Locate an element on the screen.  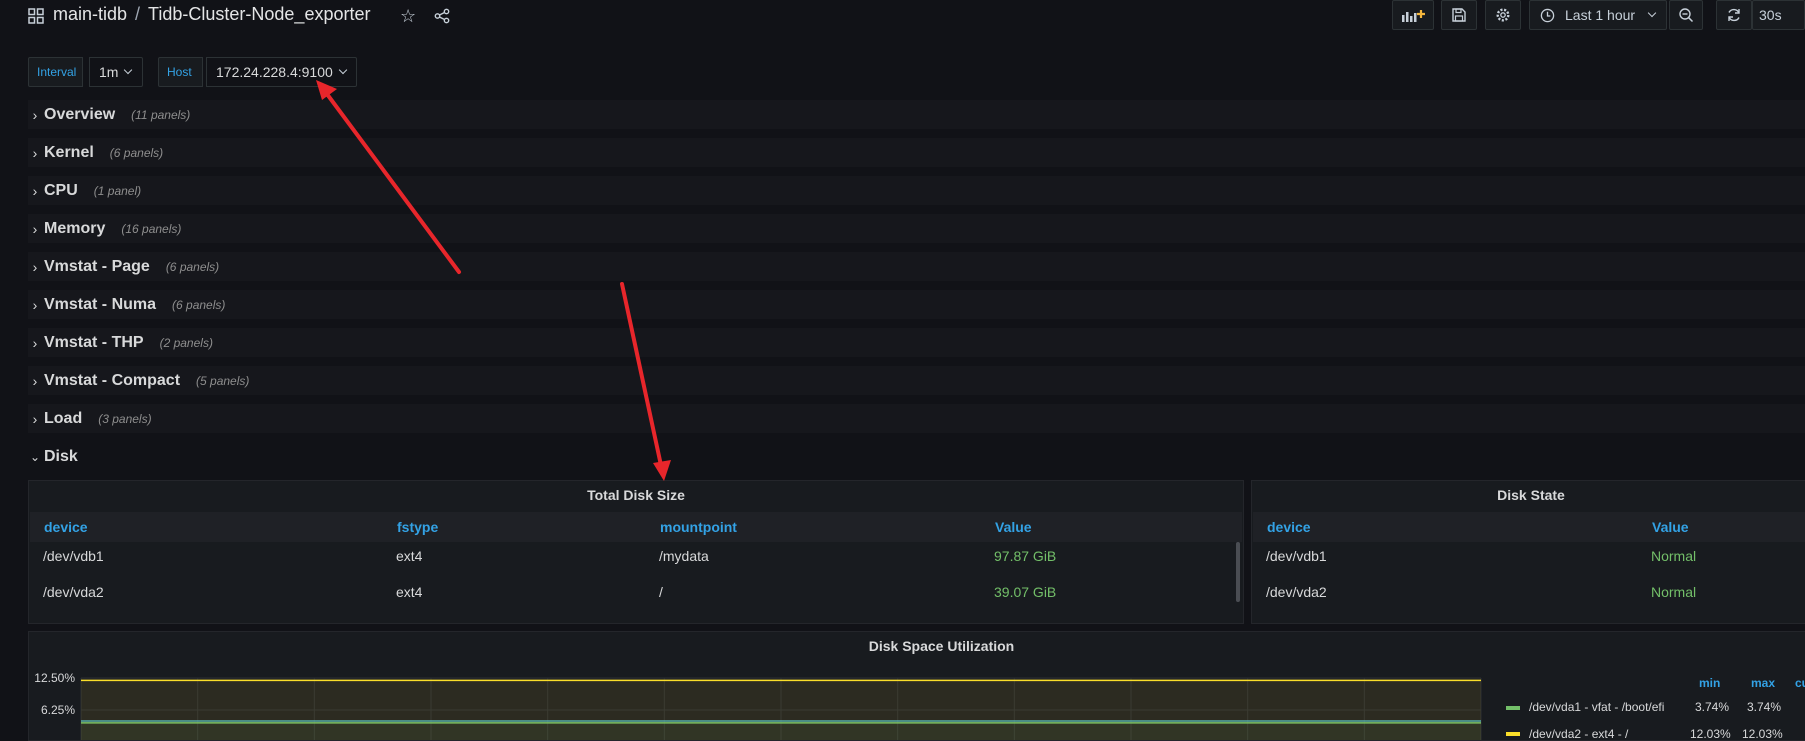
row-panel-count: (16 panels) is located at coordinates (151, 228).